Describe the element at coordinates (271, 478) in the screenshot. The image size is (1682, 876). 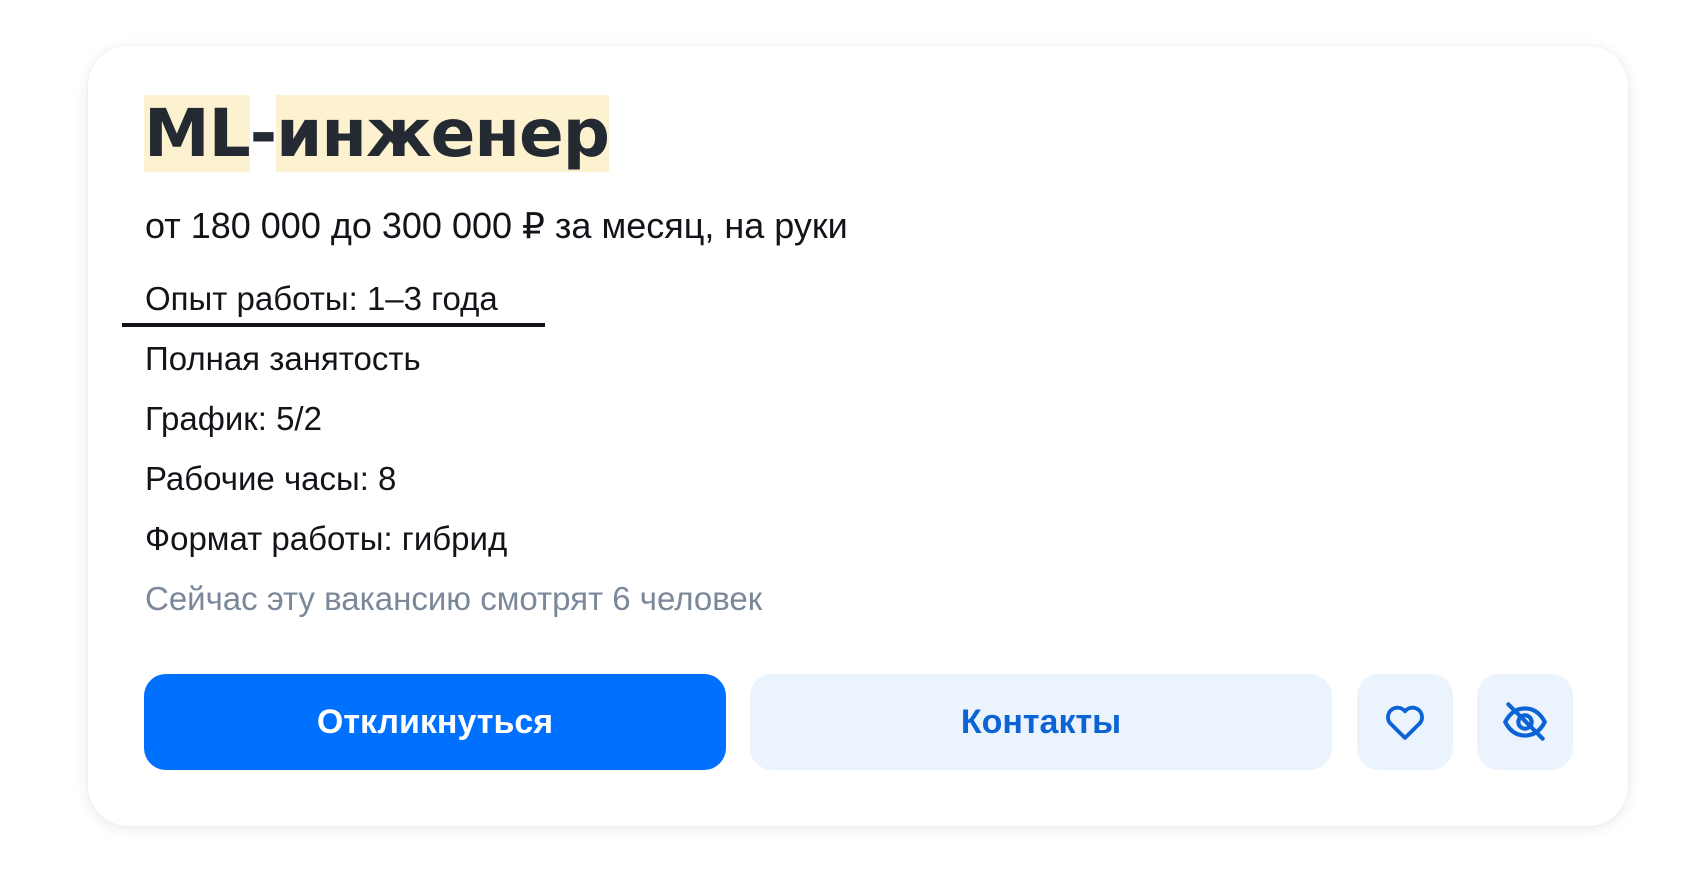
I see `working-hours: Рабочие часы: 8` at that location.